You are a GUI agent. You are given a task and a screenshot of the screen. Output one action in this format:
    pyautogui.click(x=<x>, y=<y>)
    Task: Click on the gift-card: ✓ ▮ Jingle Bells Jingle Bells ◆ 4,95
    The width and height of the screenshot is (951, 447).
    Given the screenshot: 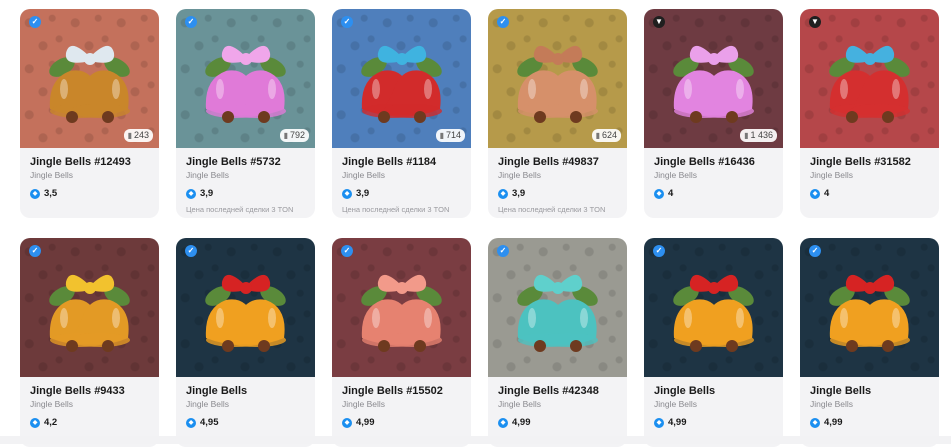 What is the action you would take?
    pyautogui.click(x=245, y=342)
    